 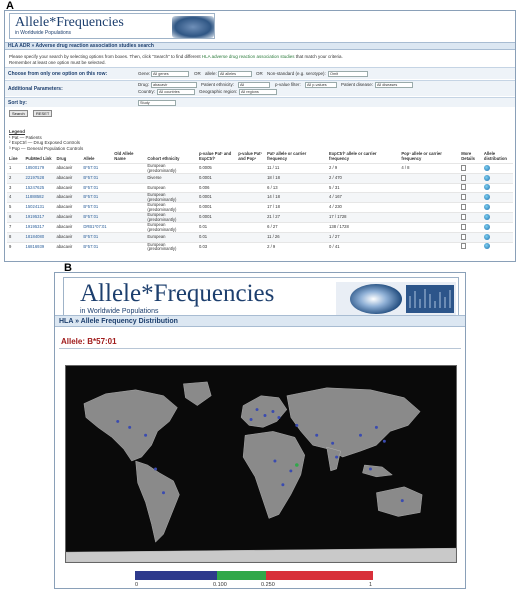 What do you see at coordinates (39, 237) in the screenshot?
I see `pubmed-link: 18184080` at bounding box center [39, 237].